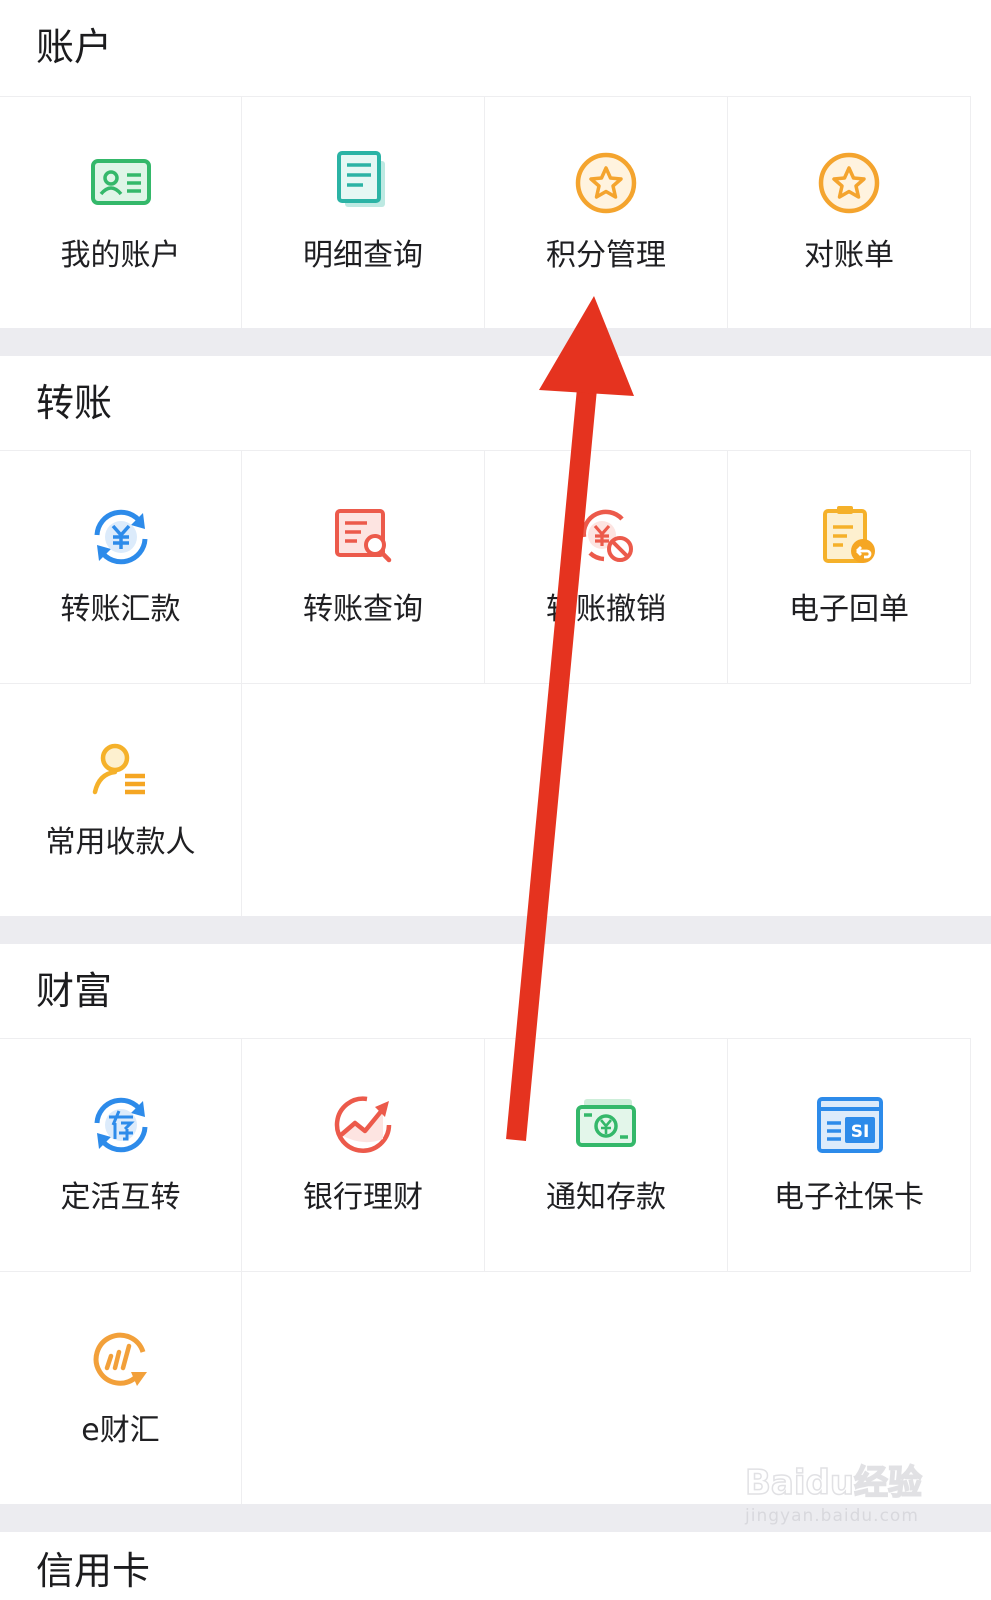 Image resolution: width=991 pixels, height=1600 pixels. What do you see at coordinates (833, 1483) in the screenshot?
I see `watermark-brand: Baidu经验` at bounding box center [833, 1483].